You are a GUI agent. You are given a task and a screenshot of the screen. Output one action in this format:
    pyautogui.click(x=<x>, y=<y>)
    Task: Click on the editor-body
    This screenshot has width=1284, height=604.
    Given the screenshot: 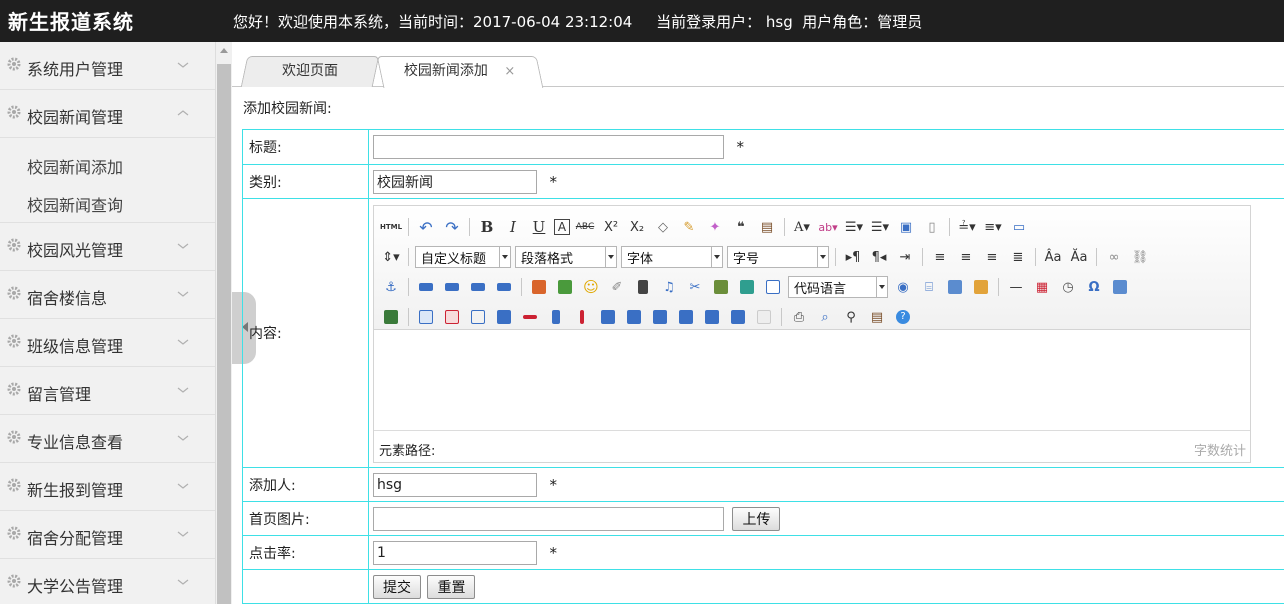 What is the action you would take?
    pyautogui.click(x=812, y=379)
    